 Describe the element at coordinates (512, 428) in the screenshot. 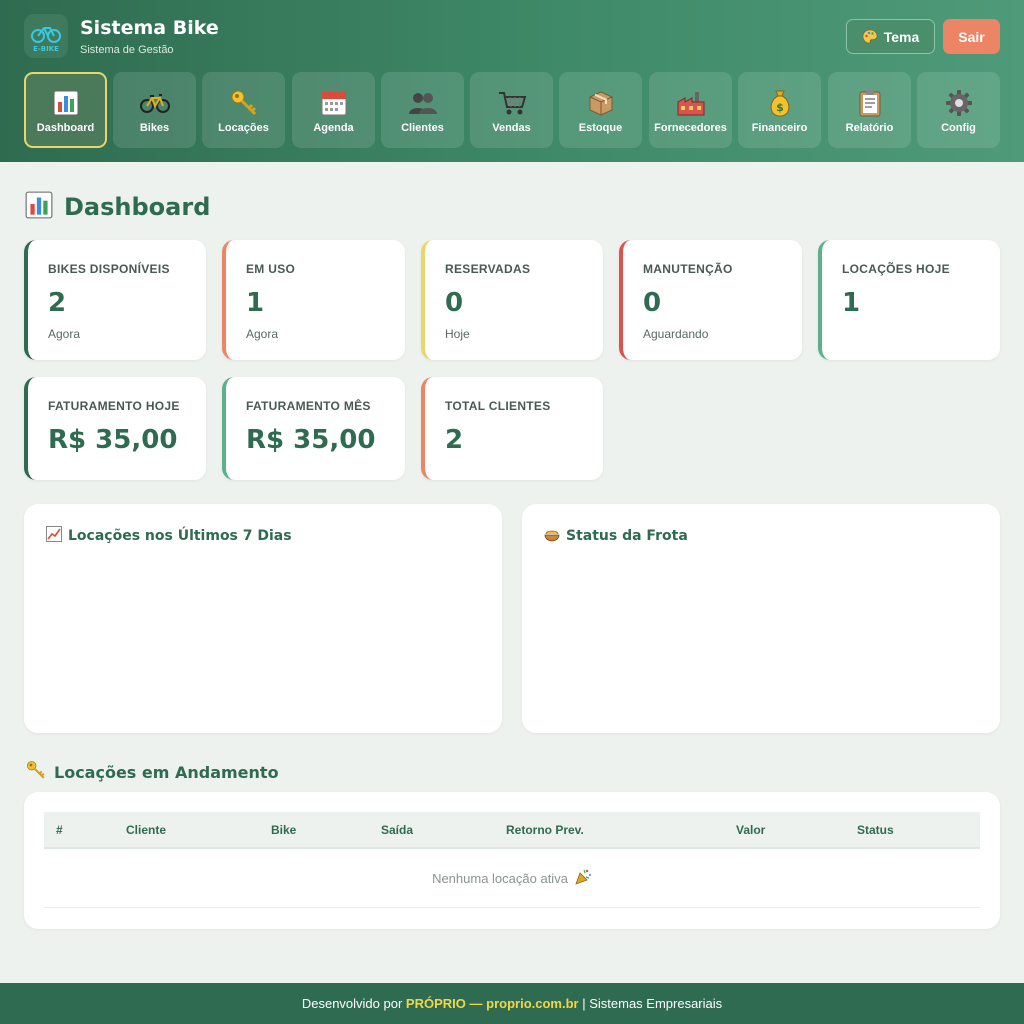

I see `stat-card-total-clientes: TOTAL CLIENTES 2` at that location.